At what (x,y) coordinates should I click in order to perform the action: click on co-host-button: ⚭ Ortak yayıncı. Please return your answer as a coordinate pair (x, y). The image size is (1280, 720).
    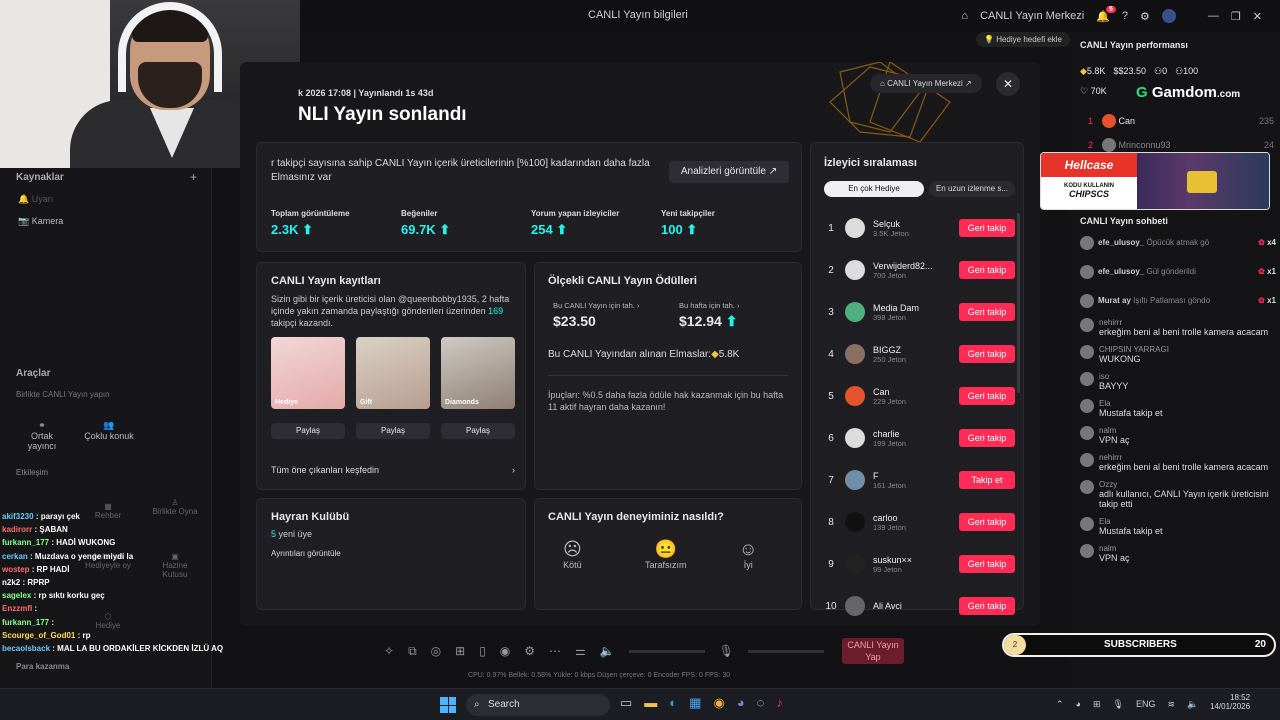
    Looking at the image, I should click on (42, 435).